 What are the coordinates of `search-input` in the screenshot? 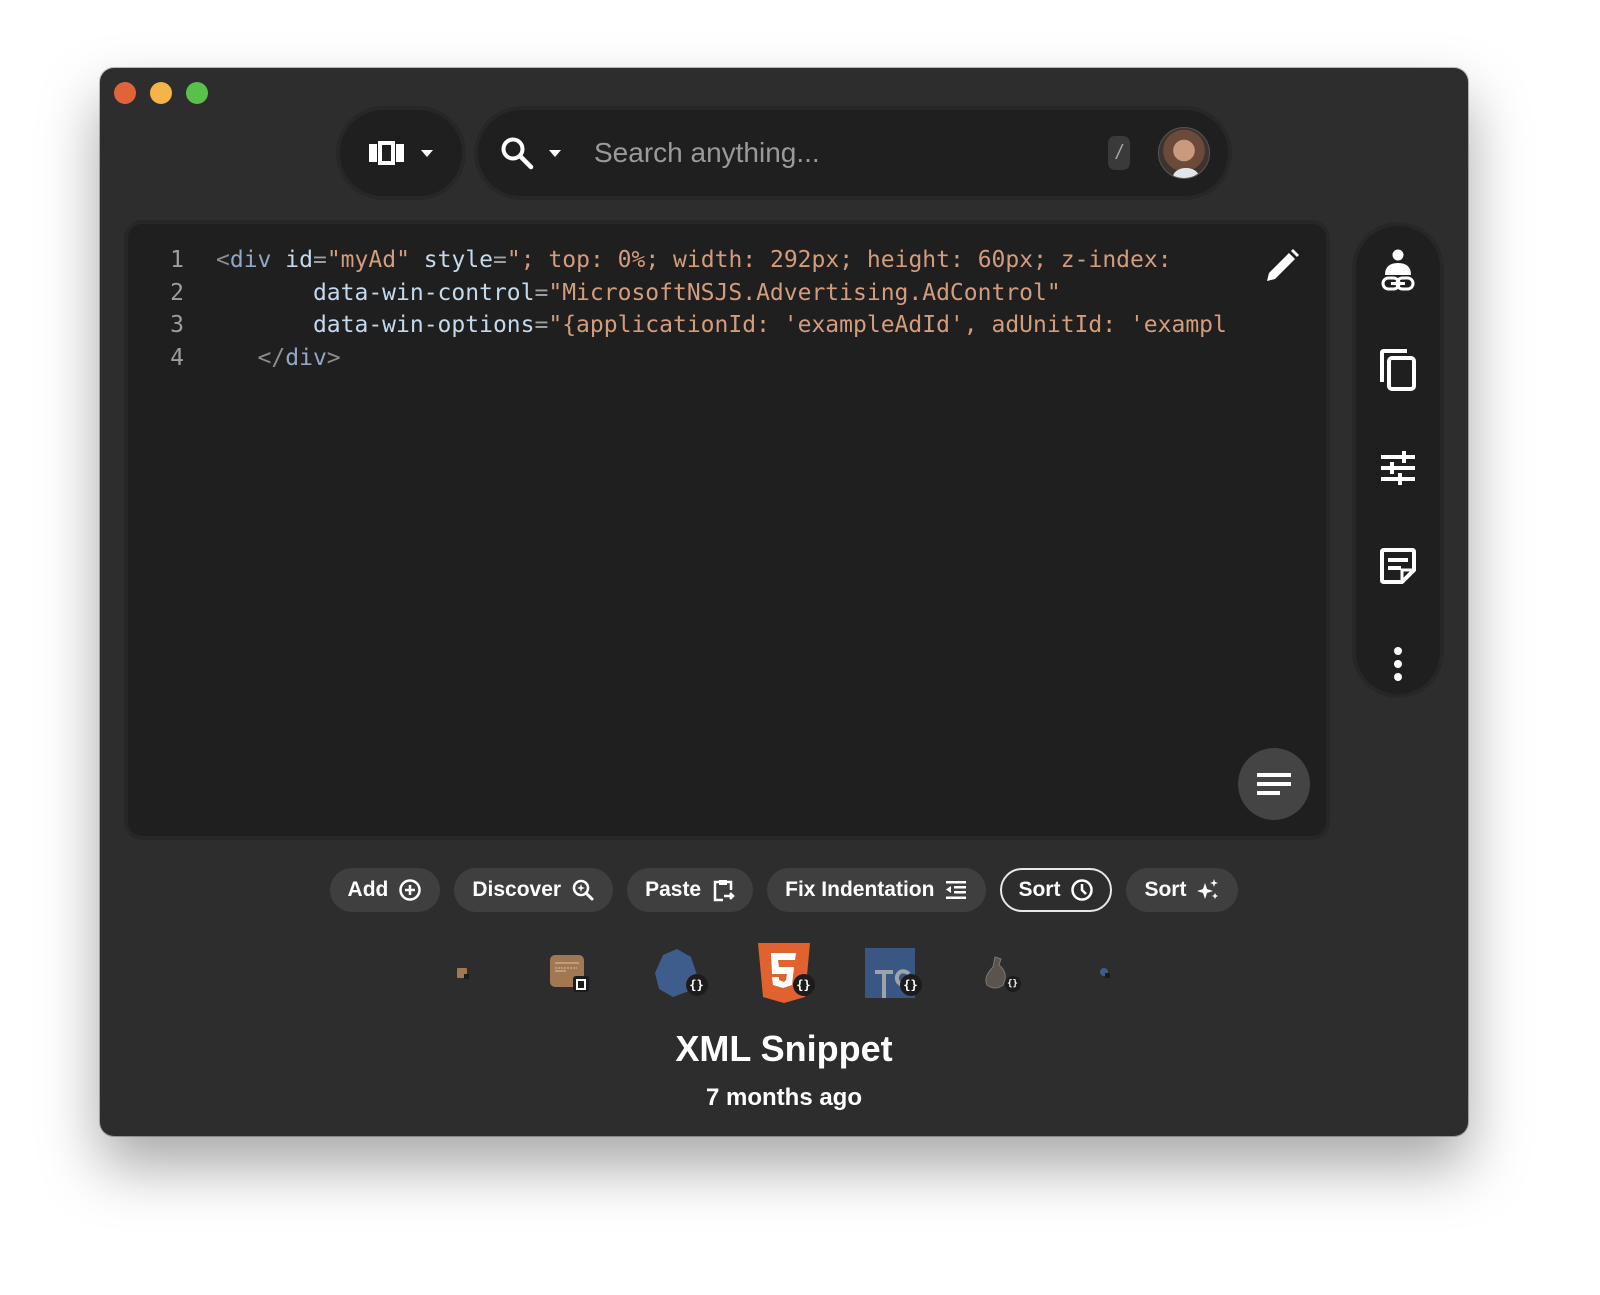 It's located at (851, 153).